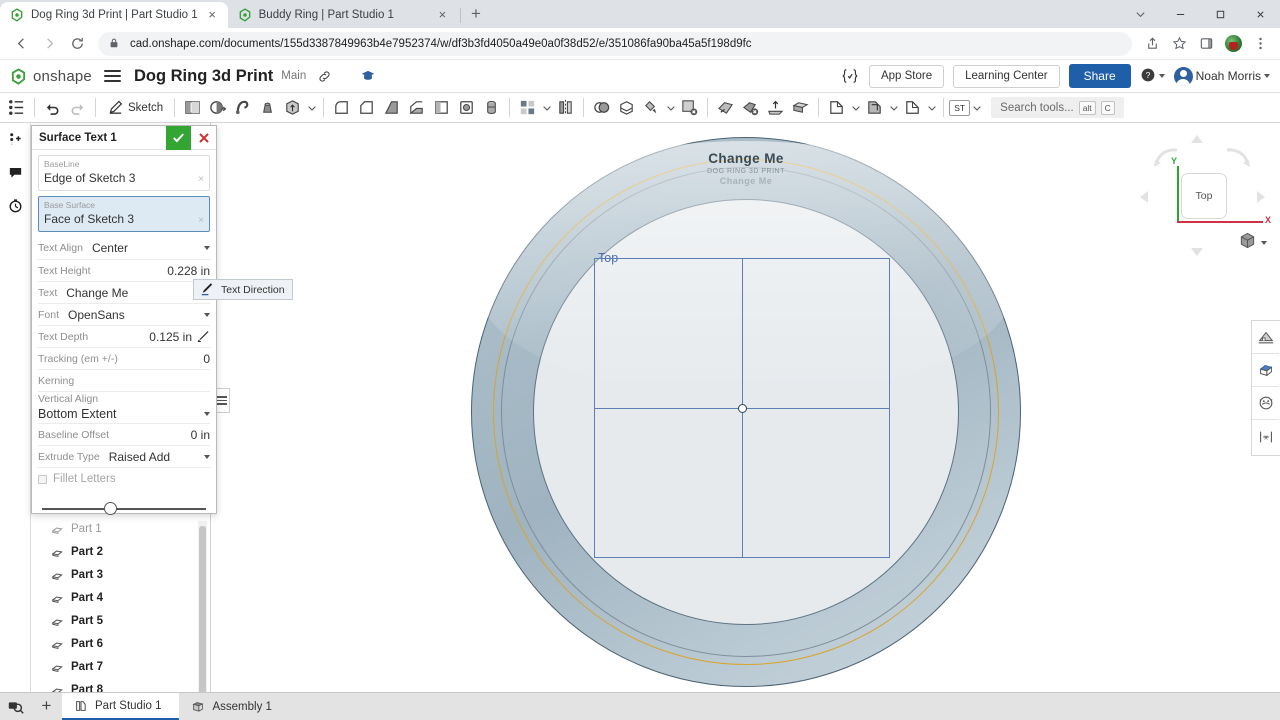 Image resolution: width=1280 pixels, height=720 pixels. What do you see at coordinates (135, 107) in the screenshot?
I see `sketch-button: Sketch` at bounding box center [135, 107].